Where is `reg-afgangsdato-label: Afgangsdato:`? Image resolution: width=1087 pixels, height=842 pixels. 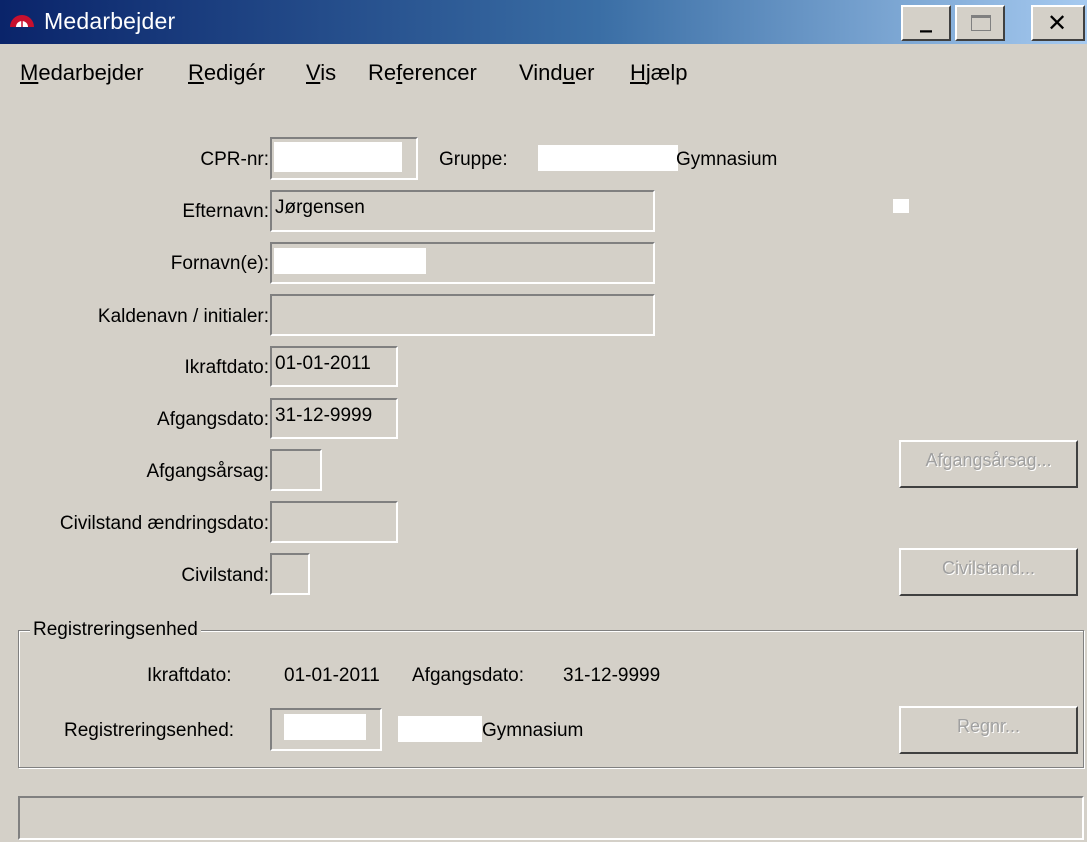
reg-afgangsdato-label: Afgangsdato: is located at coordinates (468, 675).